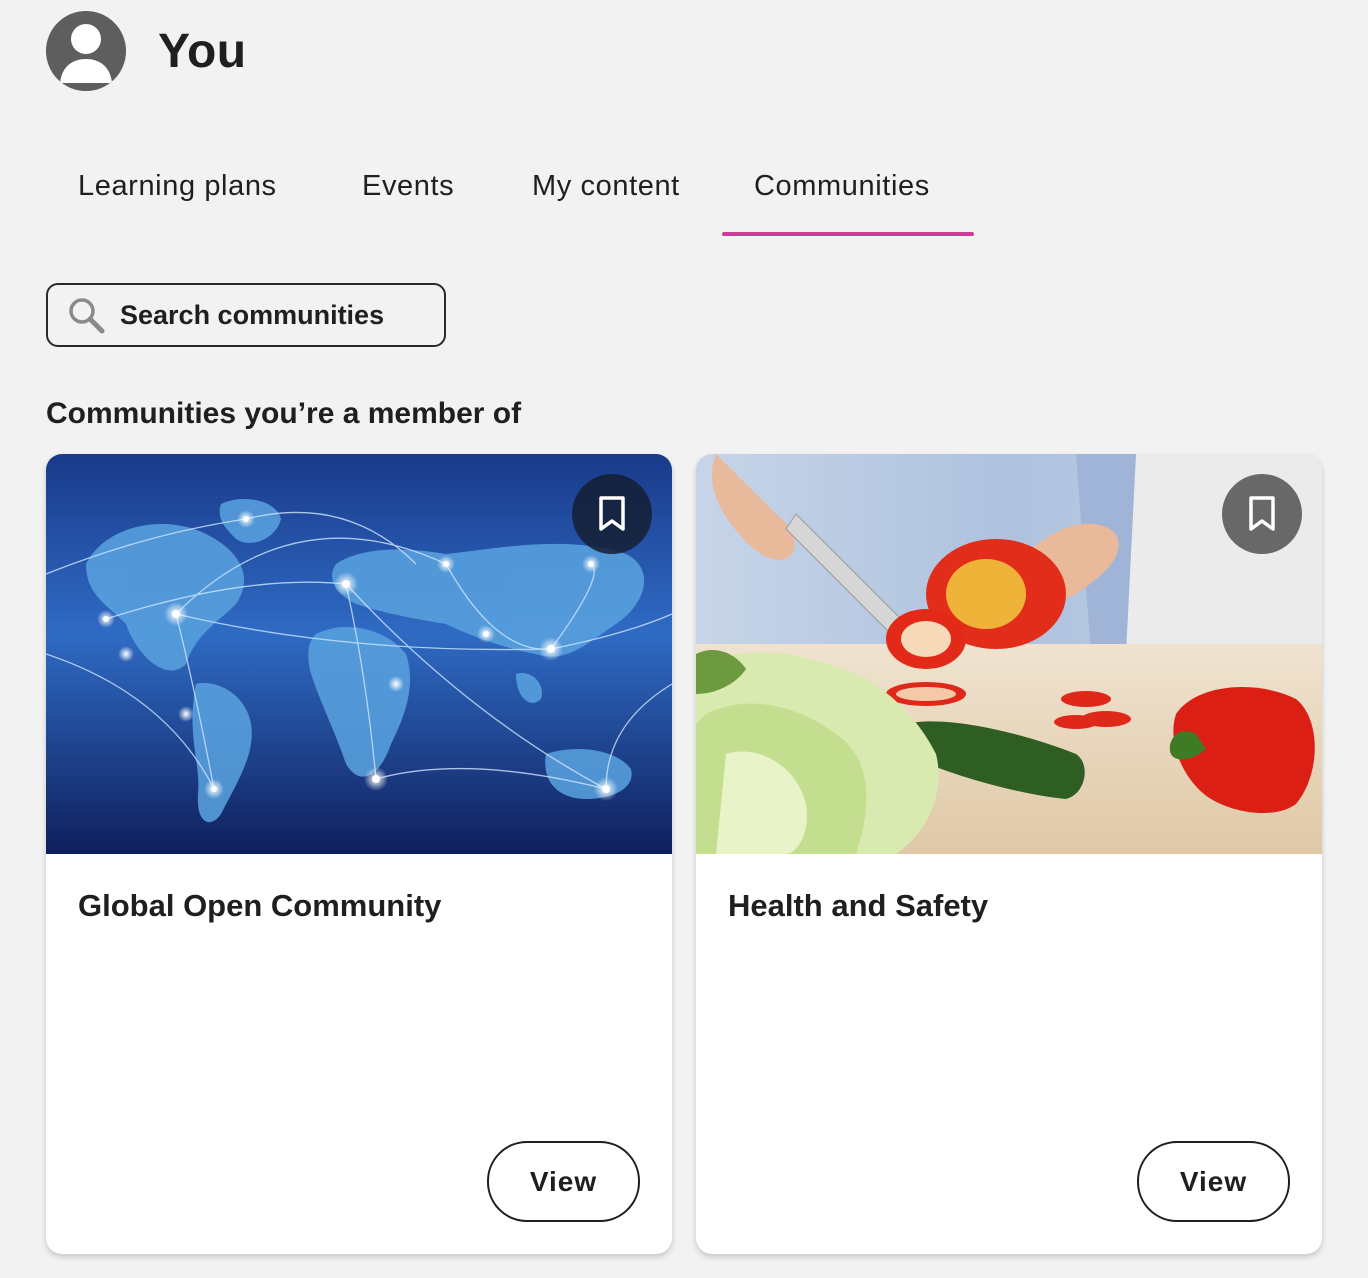 The height and width of the screenshot is (1278, 1368). I want to click on tab-learning-plans: Learning plans, so click(188, 193).